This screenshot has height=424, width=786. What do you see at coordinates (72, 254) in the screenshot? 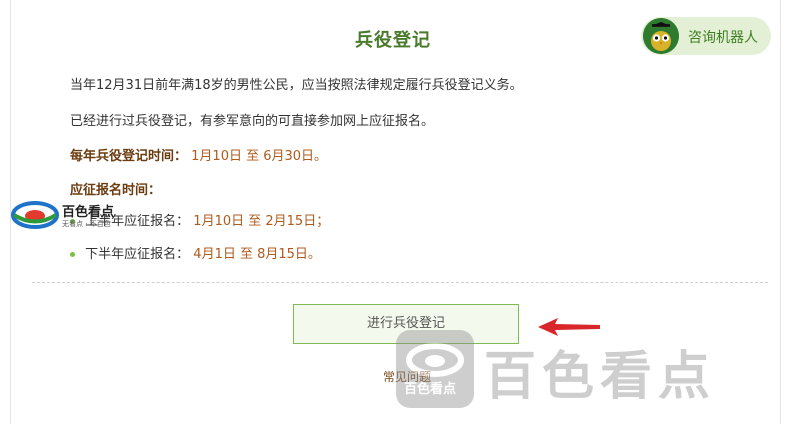
I see `green-dot-icon` at bounding box center [72, 254].